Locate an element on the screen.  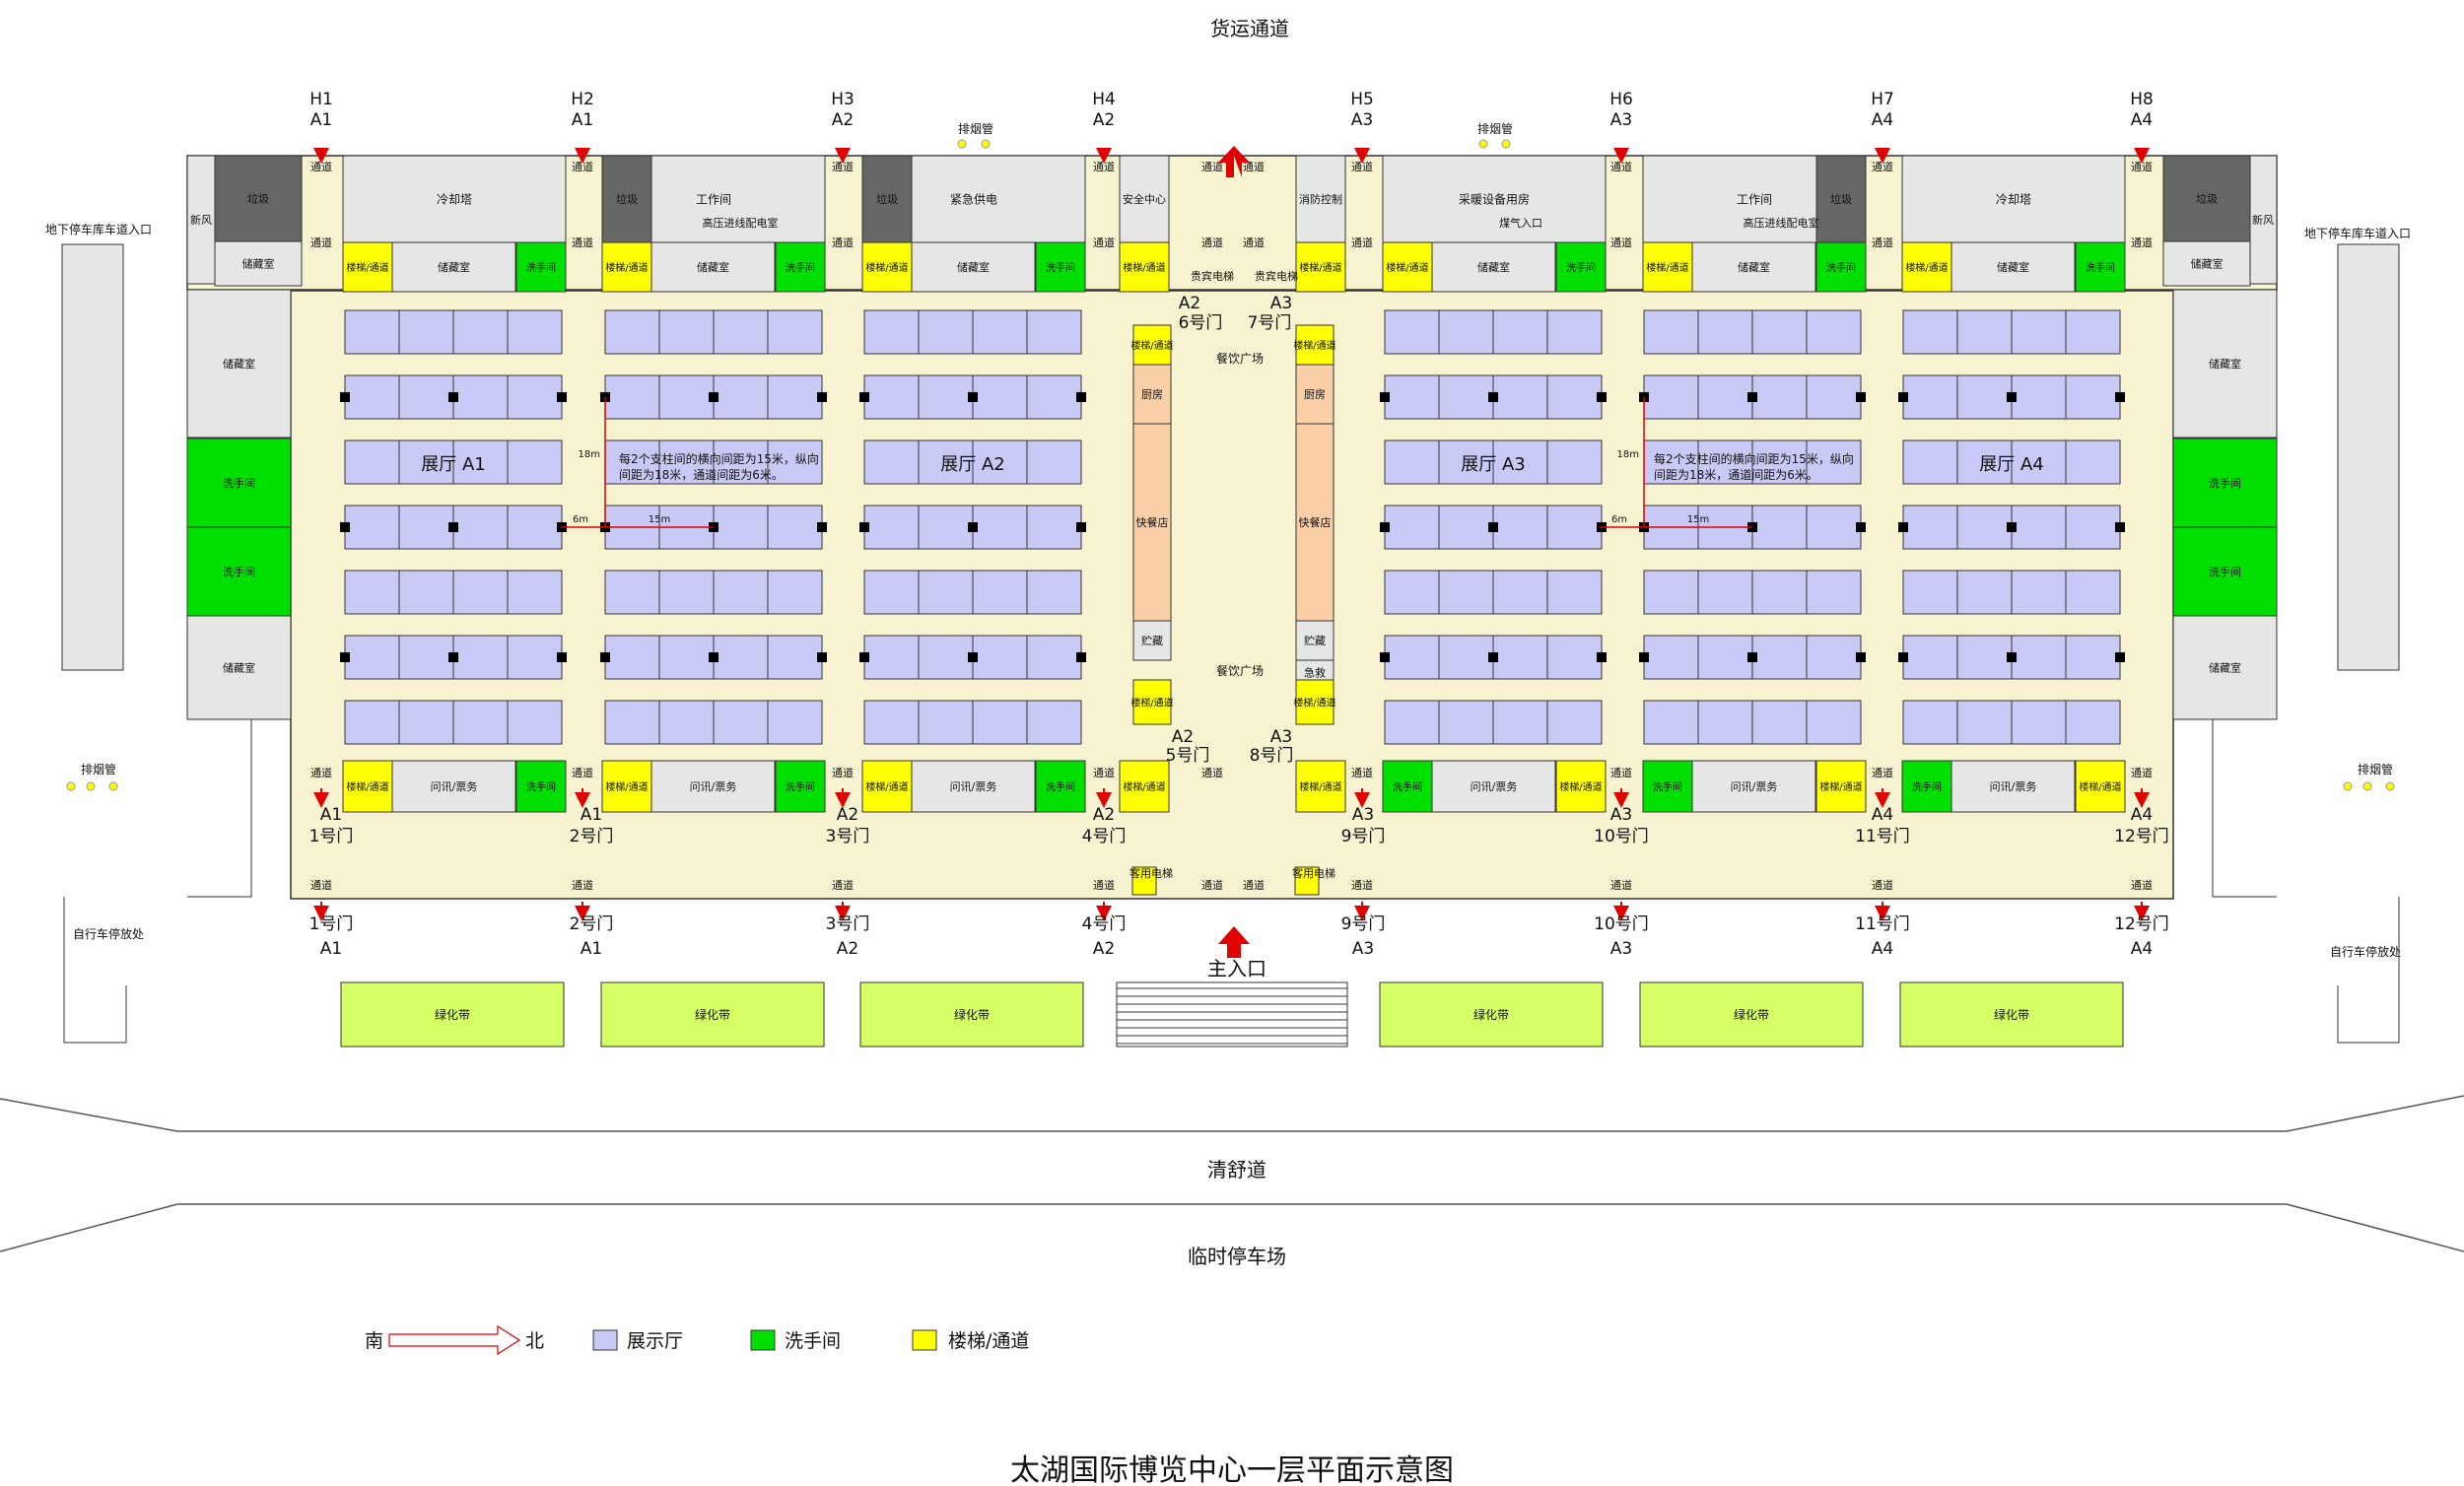
door-hall-out-0: A1 is located at coordinates (331, 949).